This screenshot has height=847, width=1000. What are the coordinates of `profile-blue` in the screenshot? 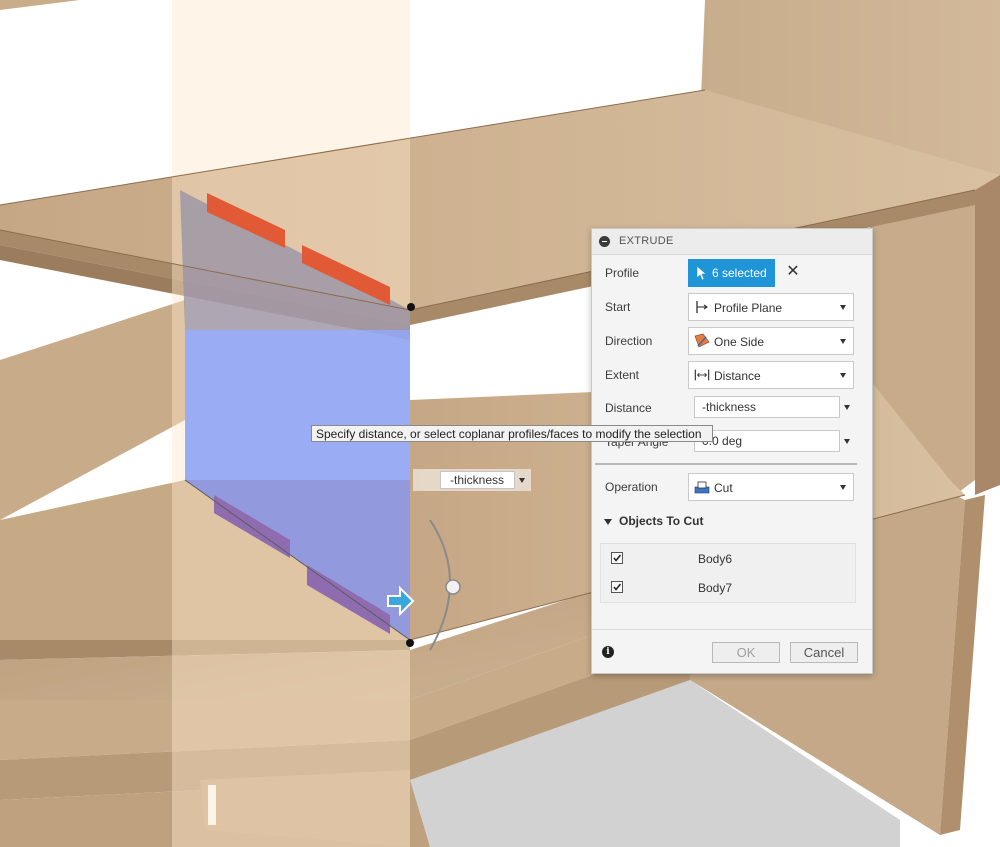 It's located at (297, 405).